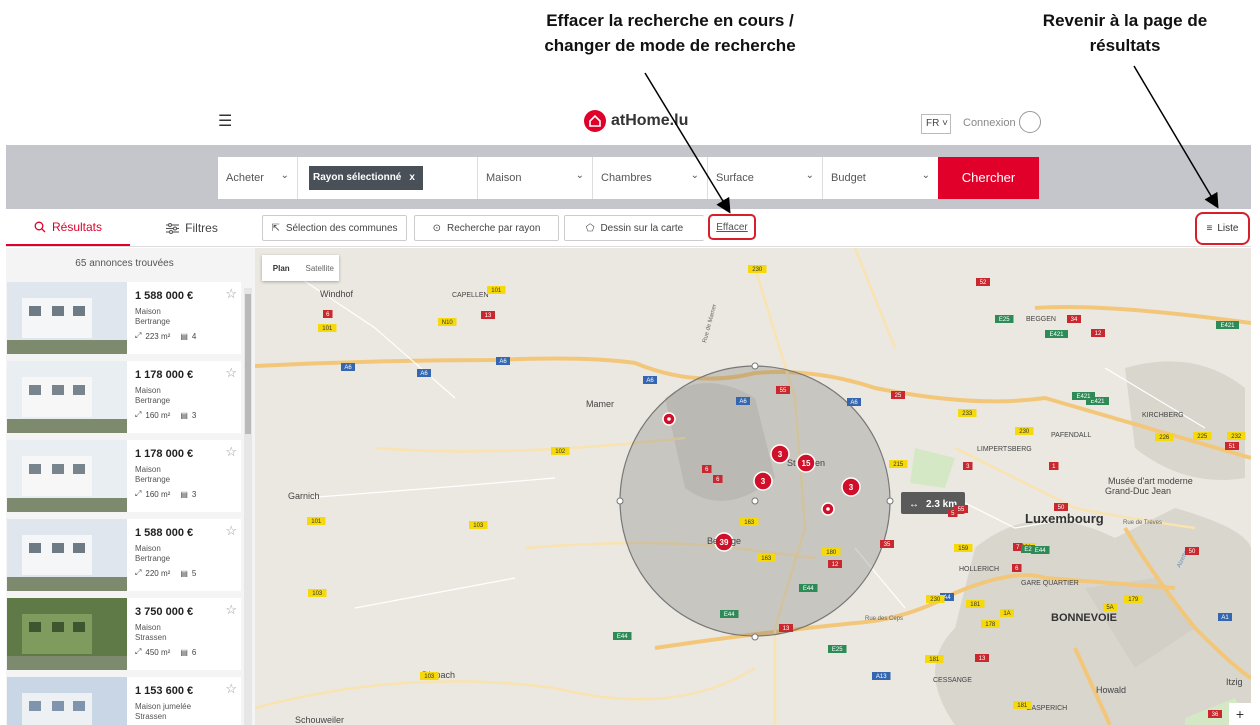  What do you see at coordinates (334, 228) in the screenshot?
I see `communes-selection-button: ⇱ Sélection des communes` at bounding box center [334, 228].